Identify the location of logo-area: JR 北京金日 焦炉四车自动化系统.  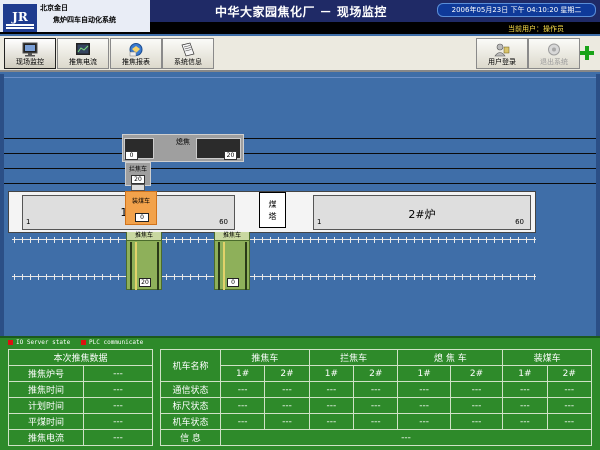
(75, 17).